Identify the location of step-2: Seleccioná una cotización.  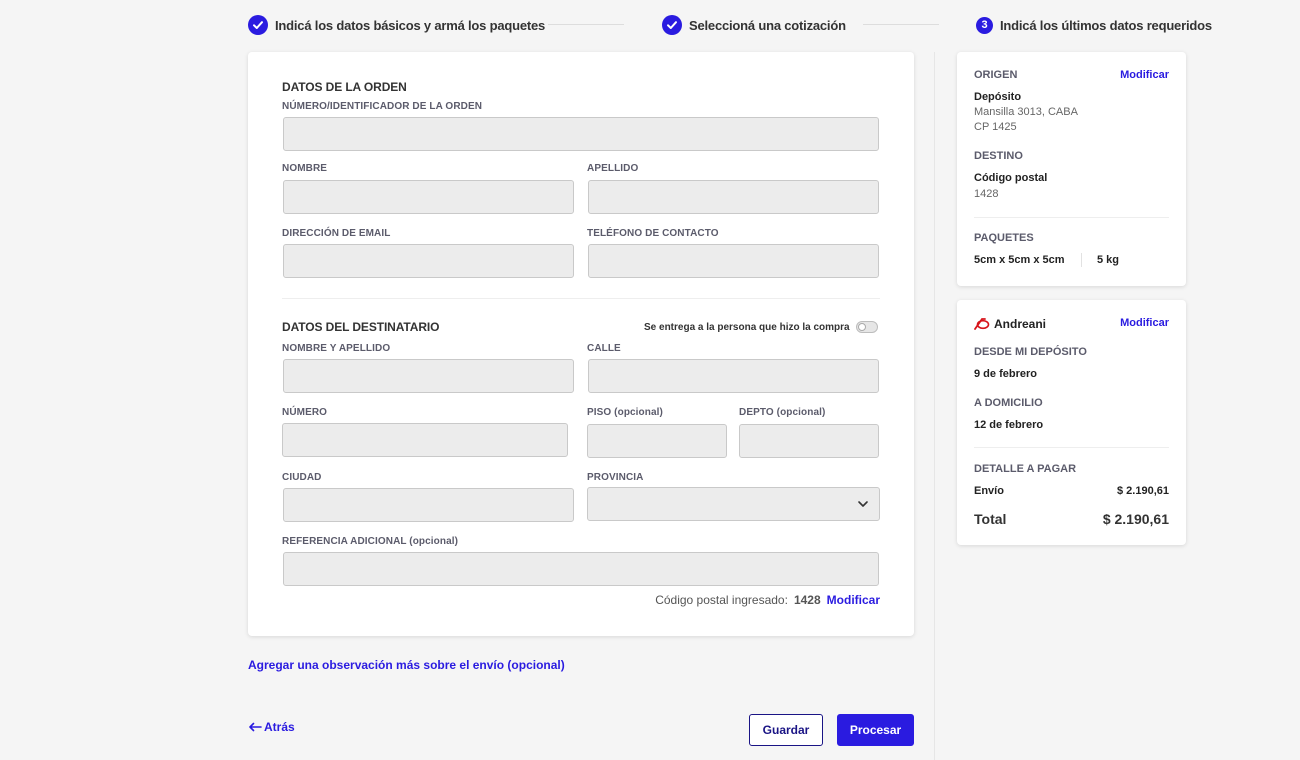
(754, 25).